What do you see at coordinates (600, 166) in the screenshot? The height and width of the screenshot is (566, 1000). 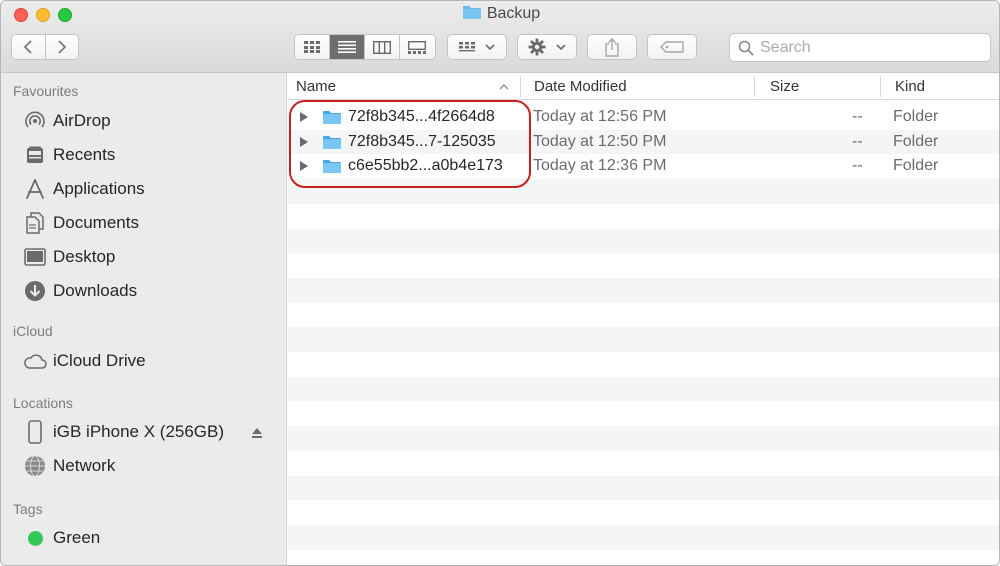 I see `file-date-modified: Today at 12:36 PM` at bounding box center [600, 166].